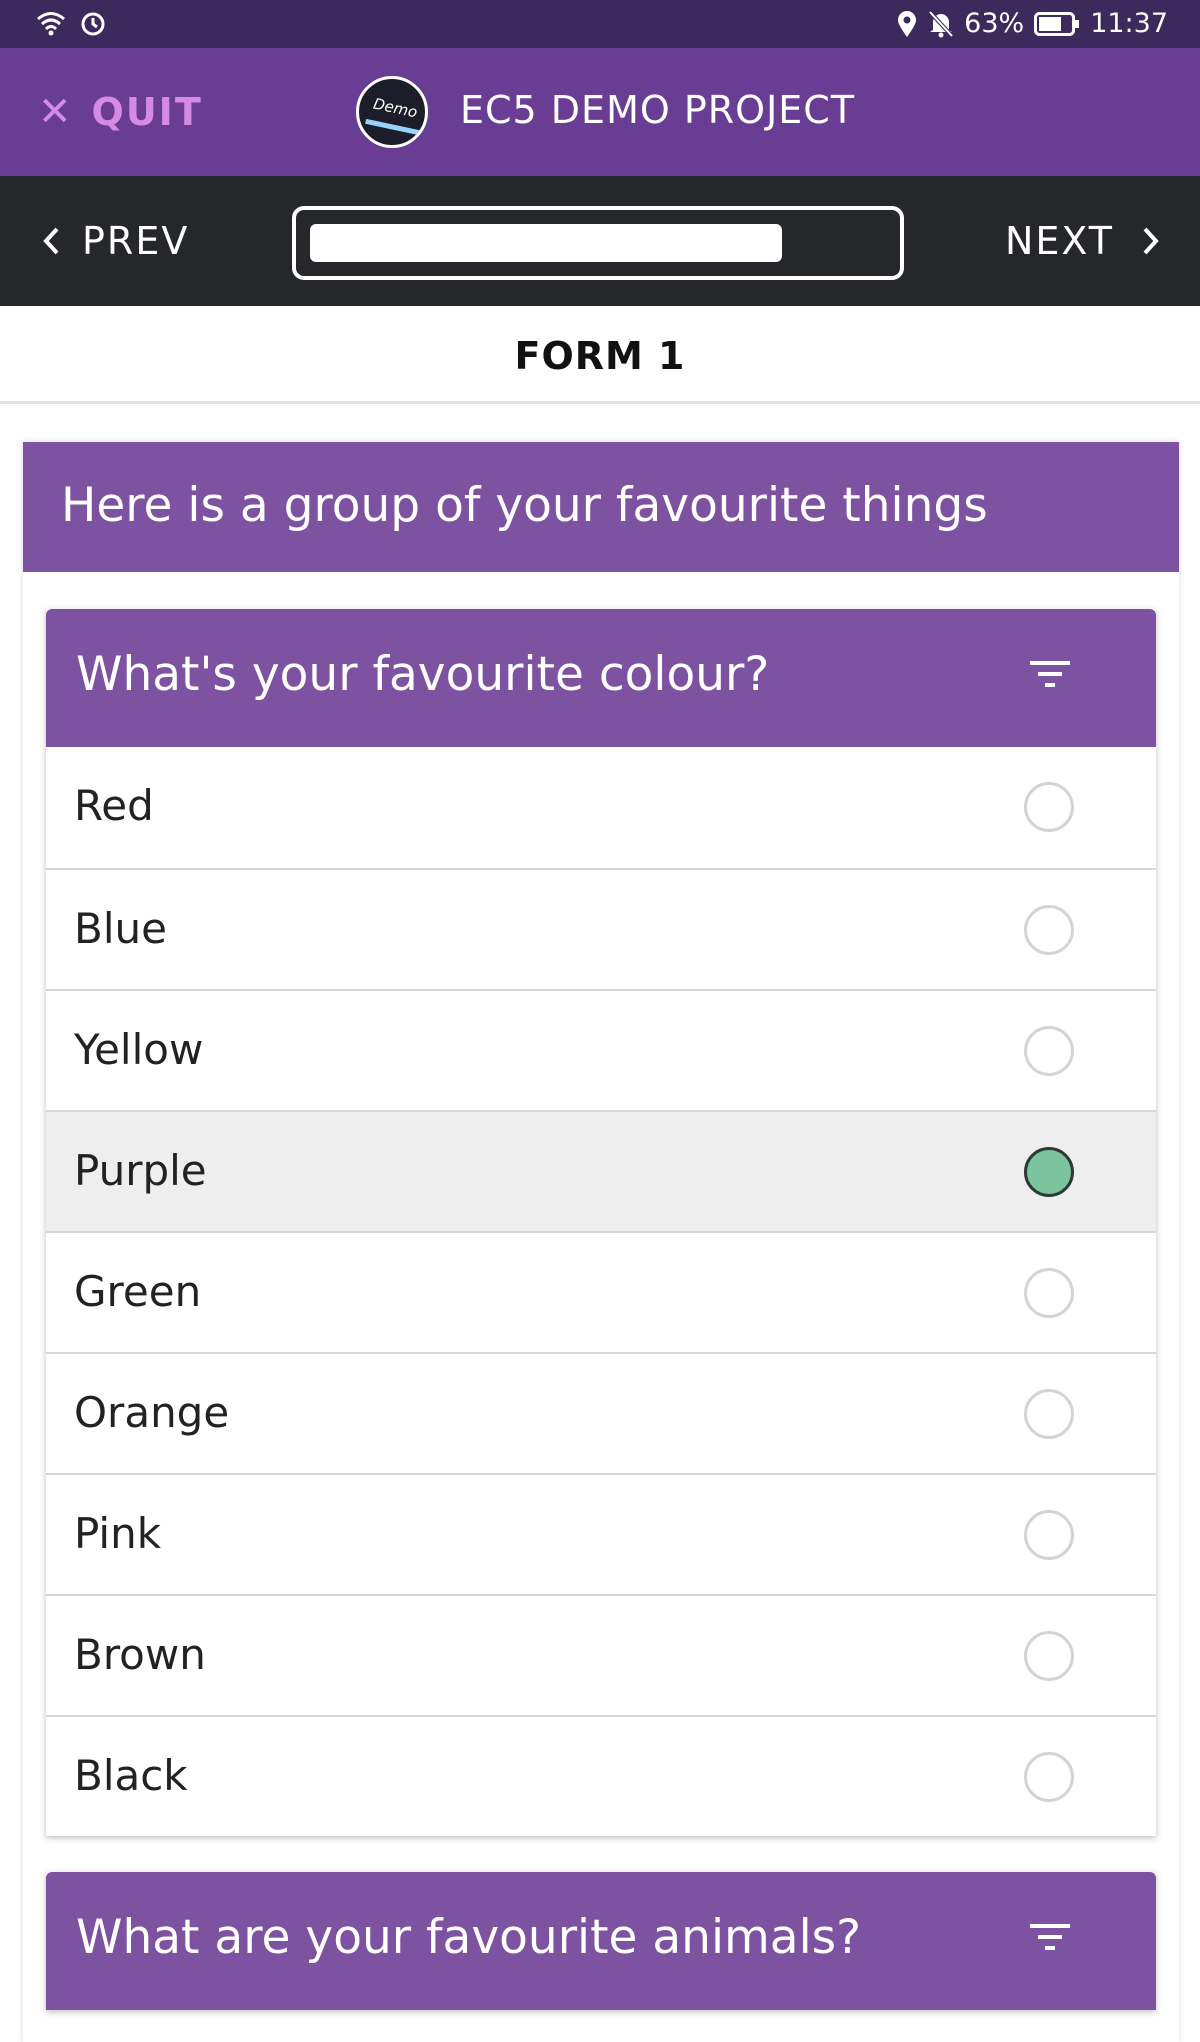  I want to click on form-title: FORM 1, so click(600, 356).